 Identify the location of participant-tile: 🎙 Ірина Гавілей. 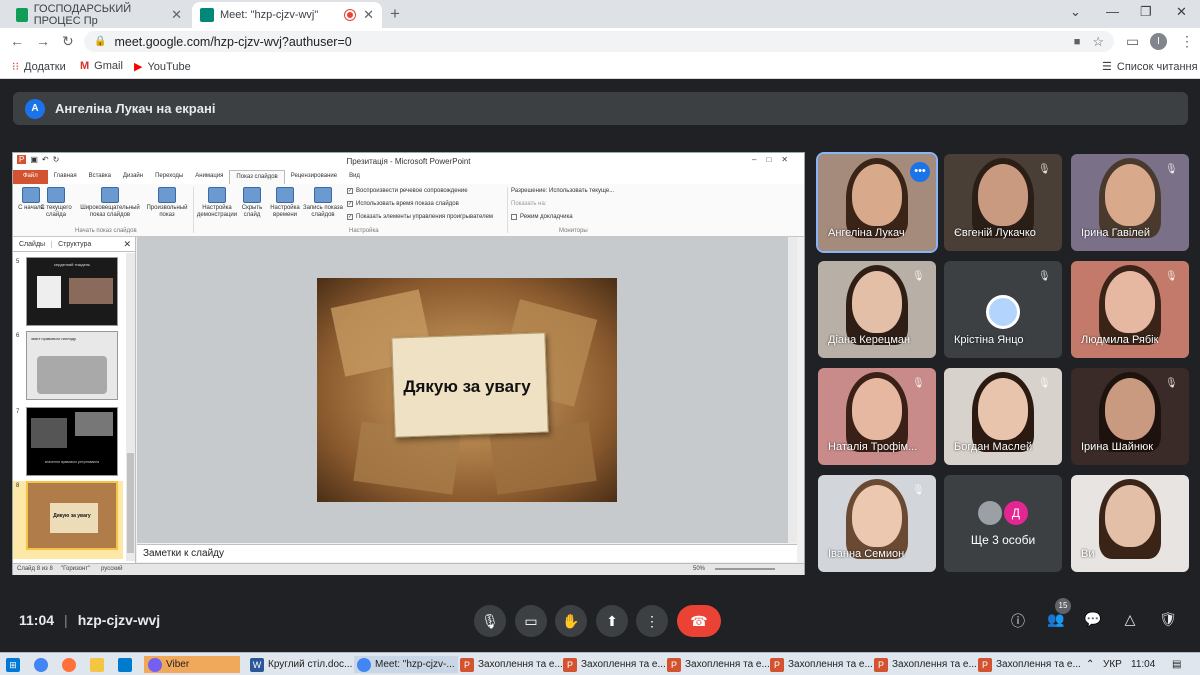
(1130, 202).